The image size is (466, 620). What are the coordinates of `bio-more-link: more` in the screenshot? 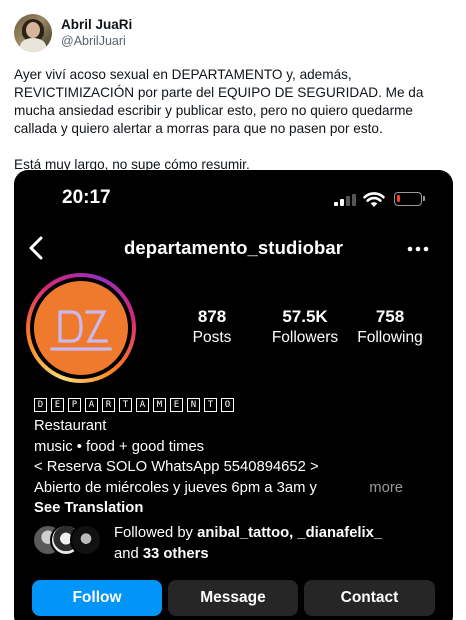 It's located at (386, 488).